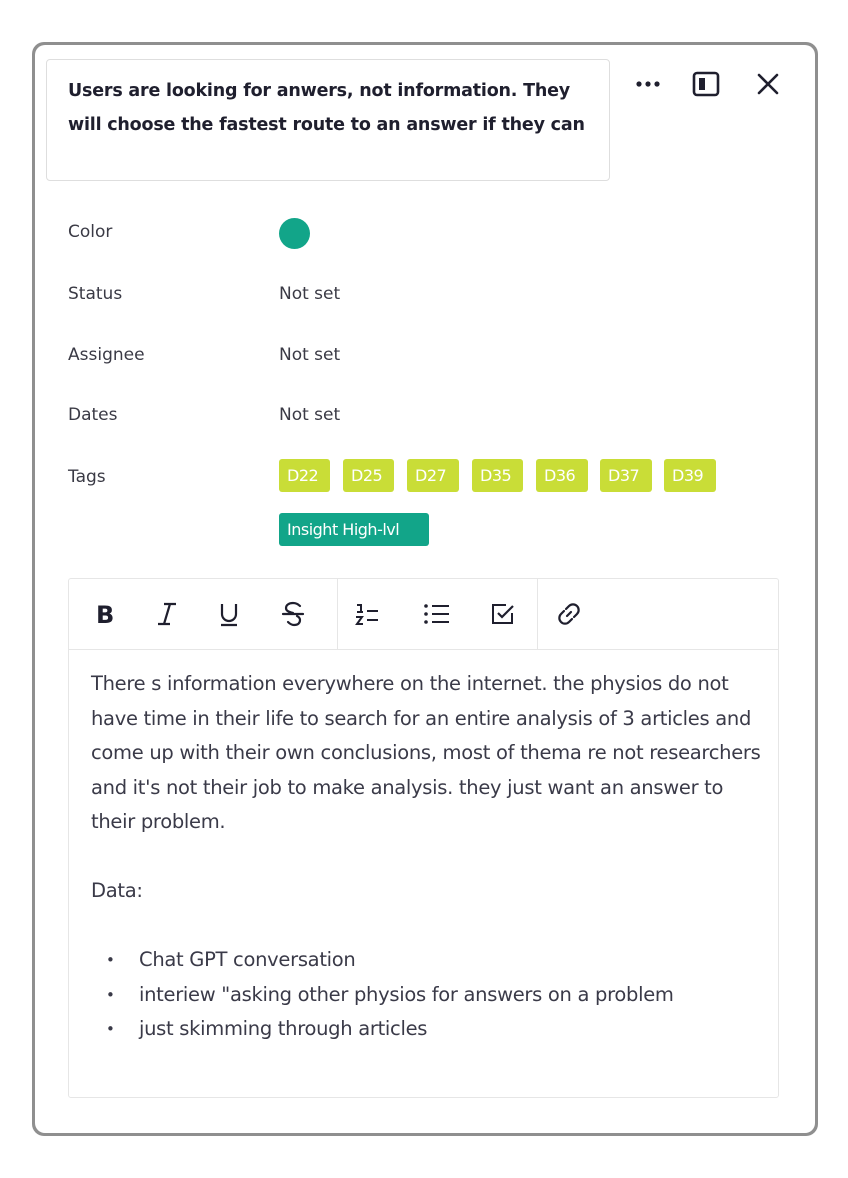 The image size is (848, 1178). I want to click on close-icon, so click(768, 84).